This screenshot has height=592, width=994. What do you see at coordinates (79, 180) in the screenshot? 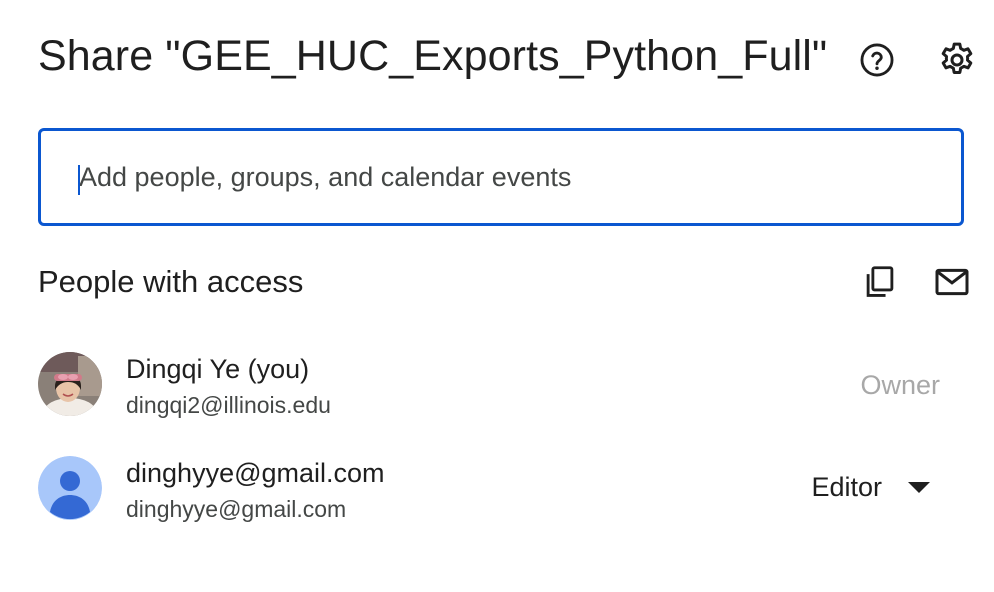
I see `text-caret` at bounding box center [79, 180].